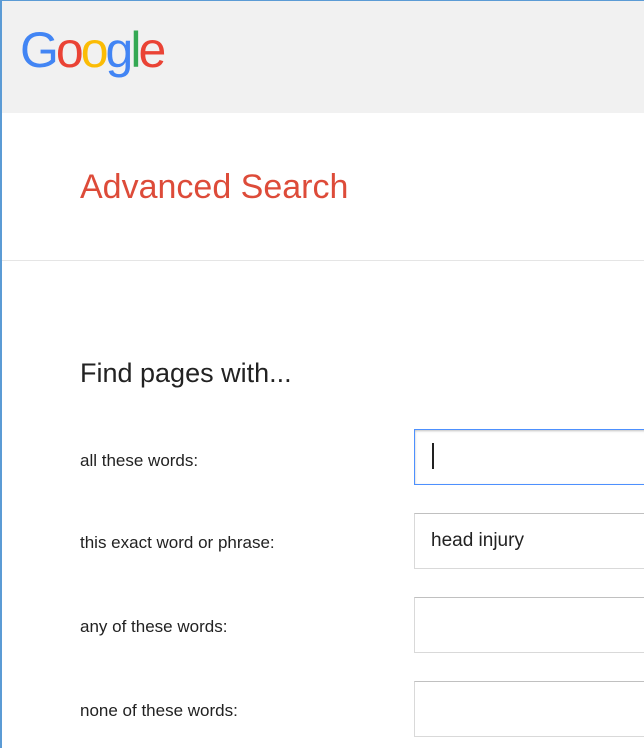 The width and height of the screenshot is (644, 748). I want to click on none-words-input, so click(529, 709).